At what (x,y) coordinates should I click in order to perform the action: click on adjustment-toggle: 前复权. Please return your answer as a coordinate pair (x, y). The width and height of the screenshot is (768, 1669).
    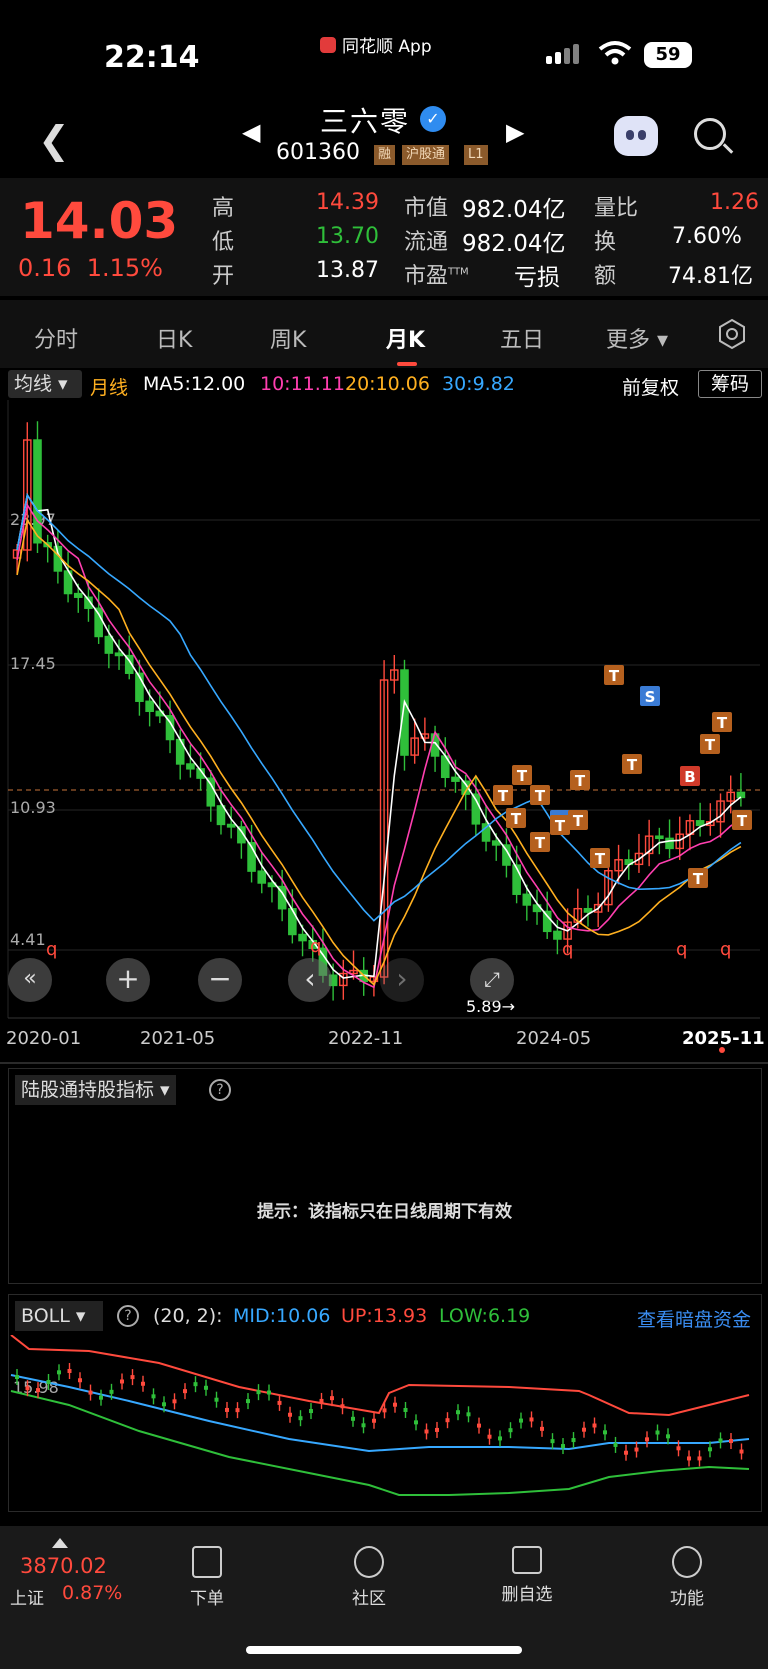
    Looking at the image, I should click on (650, 386).